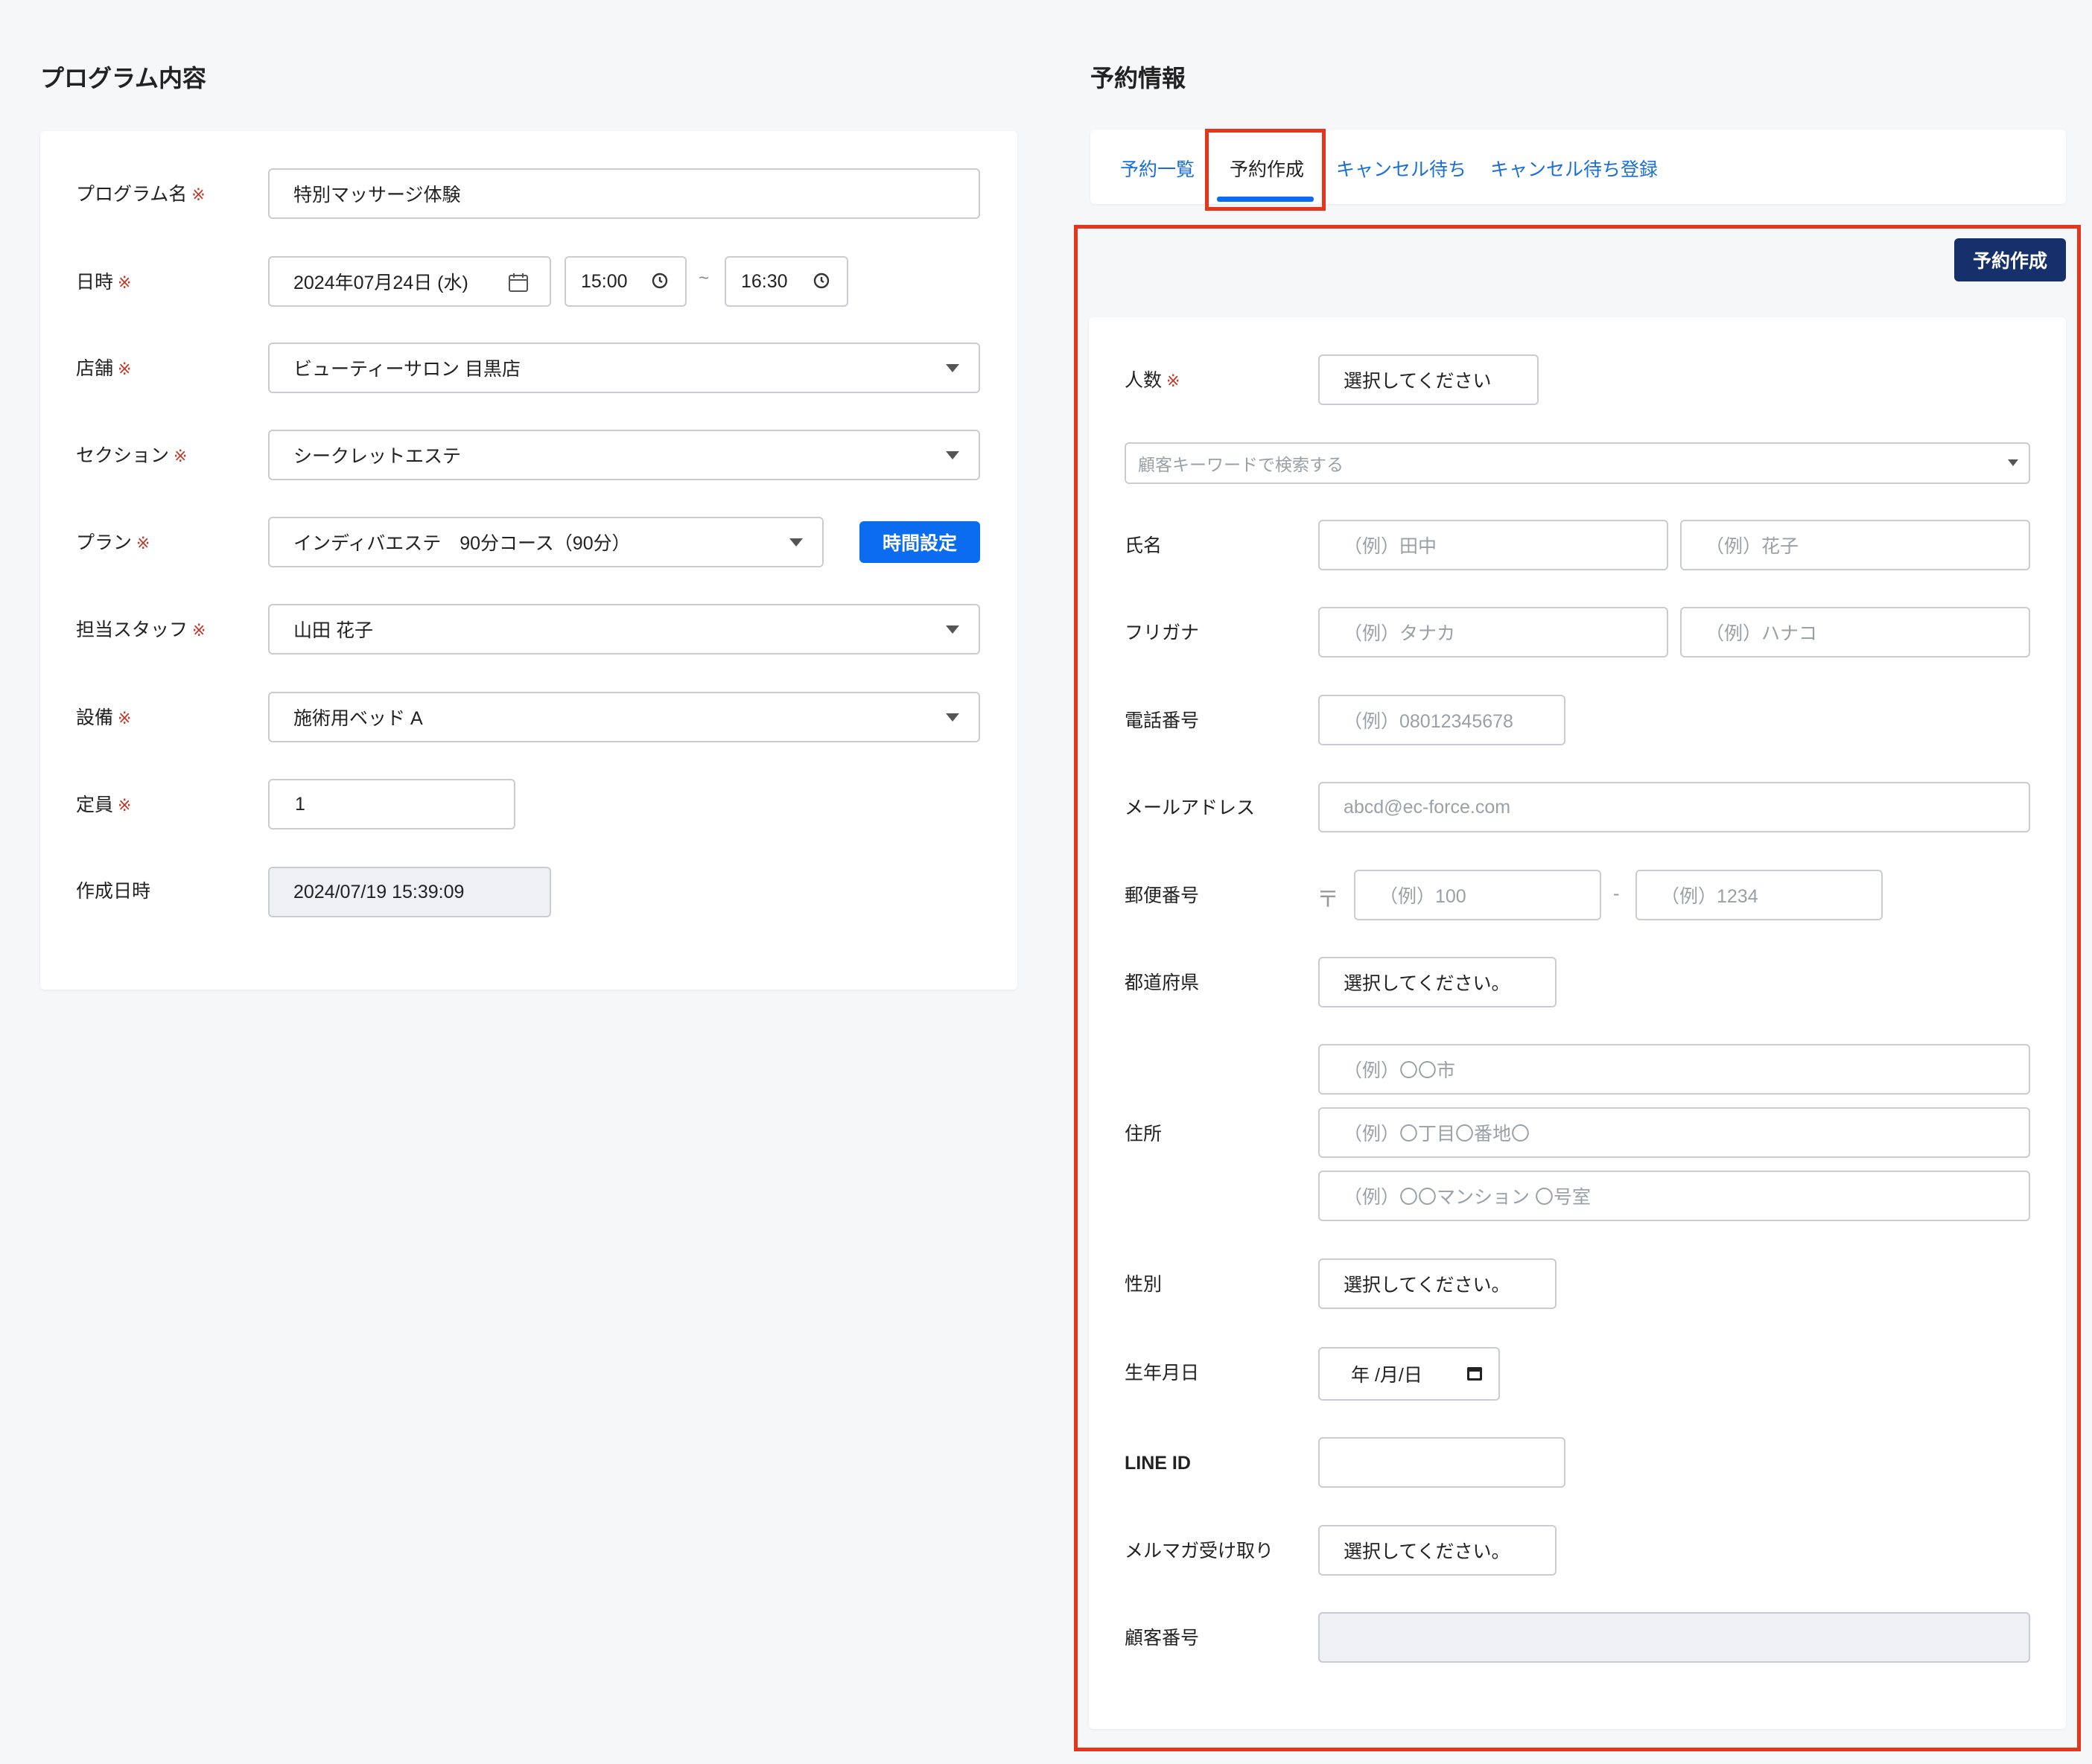  I want to click on capacity-label-text: 定員, so click(95, 805).